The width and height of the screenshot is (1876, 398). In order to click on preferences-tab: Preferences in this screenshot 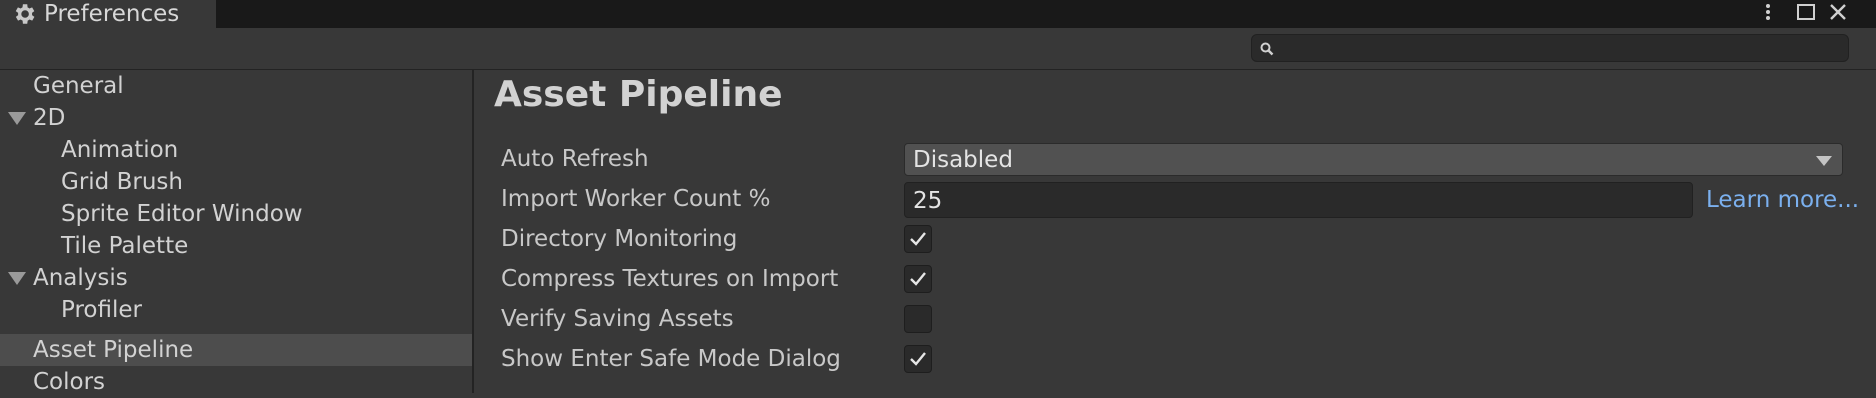, I will do `click(108, 14)`.